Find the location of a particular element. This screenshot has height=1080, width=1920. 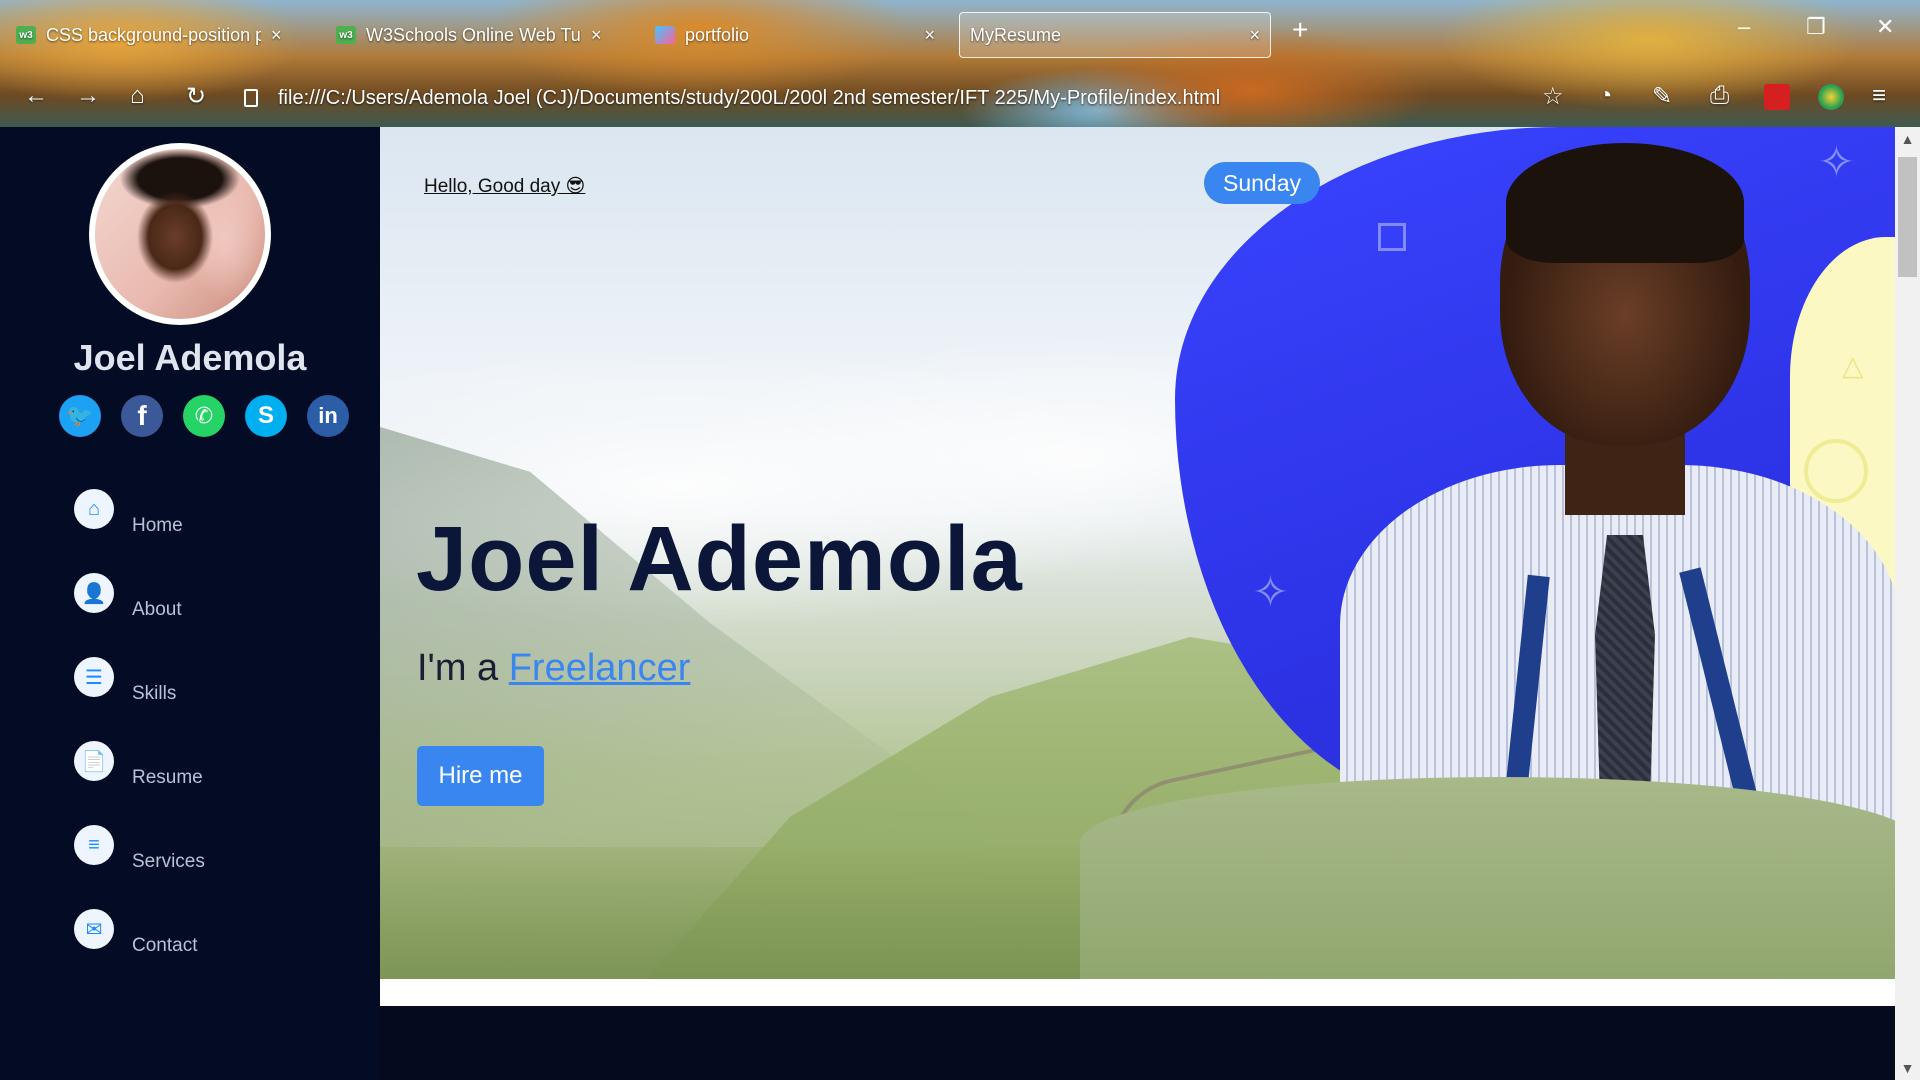

sidebar-item-services: ≡ Services is located at coordinates (204, 867).